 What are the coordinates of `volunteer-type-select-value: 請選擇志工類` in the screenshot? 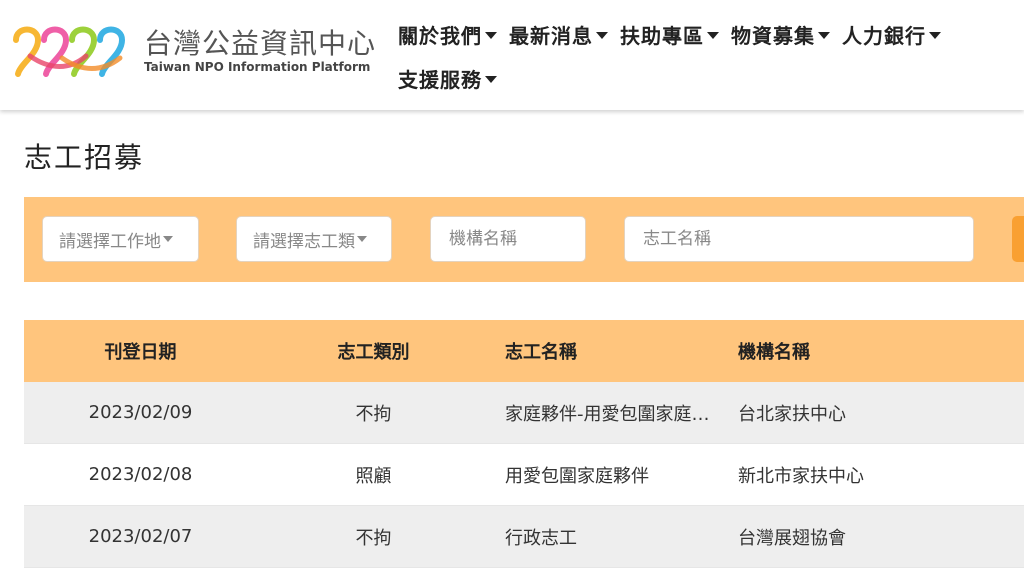 It's located at (304, 241).